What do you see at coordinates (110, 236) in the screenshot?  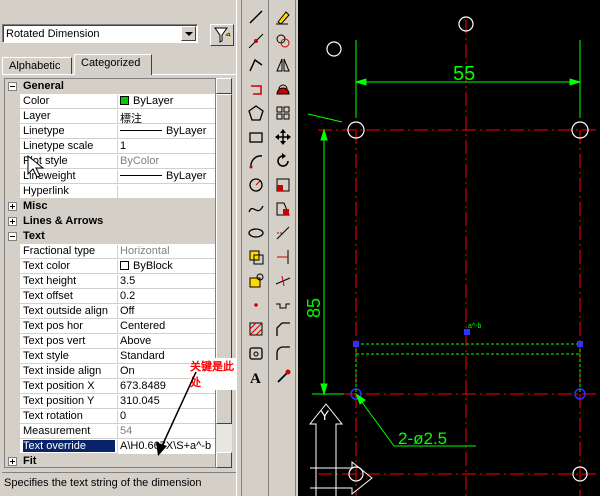 I see `category-text: Text` at bounding box center [110, 236].